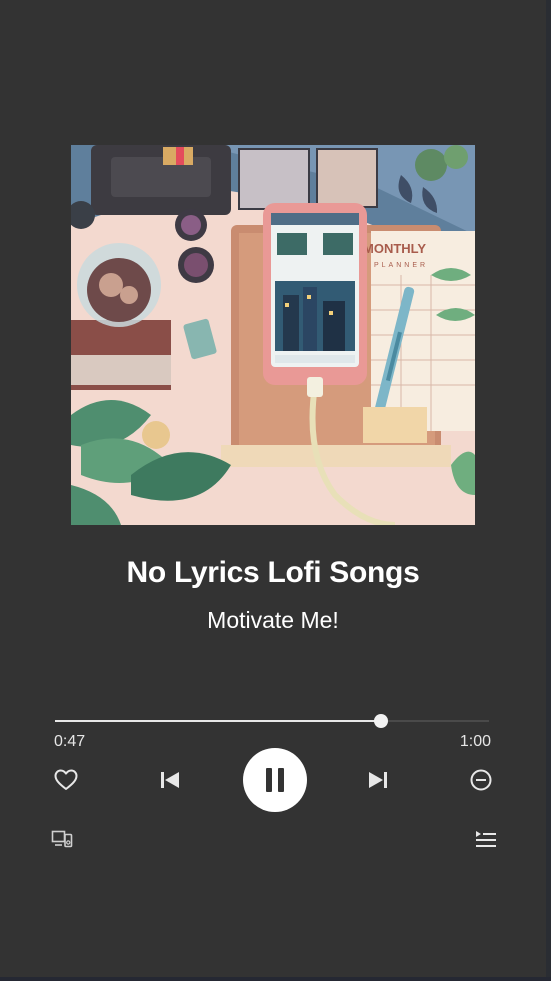 The width and height of the screenshot is (551, 981). I want to click on pause-icon, so click(275, 780).